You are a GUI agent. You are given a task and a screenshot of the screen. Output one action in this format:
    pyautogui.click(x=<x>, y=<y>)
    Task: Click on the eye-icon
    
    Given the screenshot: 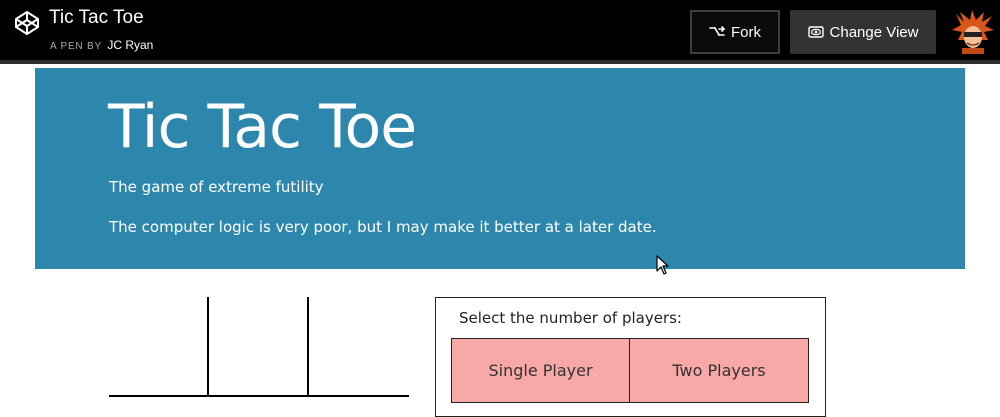 What is the action you would take?
    pyautogui.click(x=815, y=32)
    